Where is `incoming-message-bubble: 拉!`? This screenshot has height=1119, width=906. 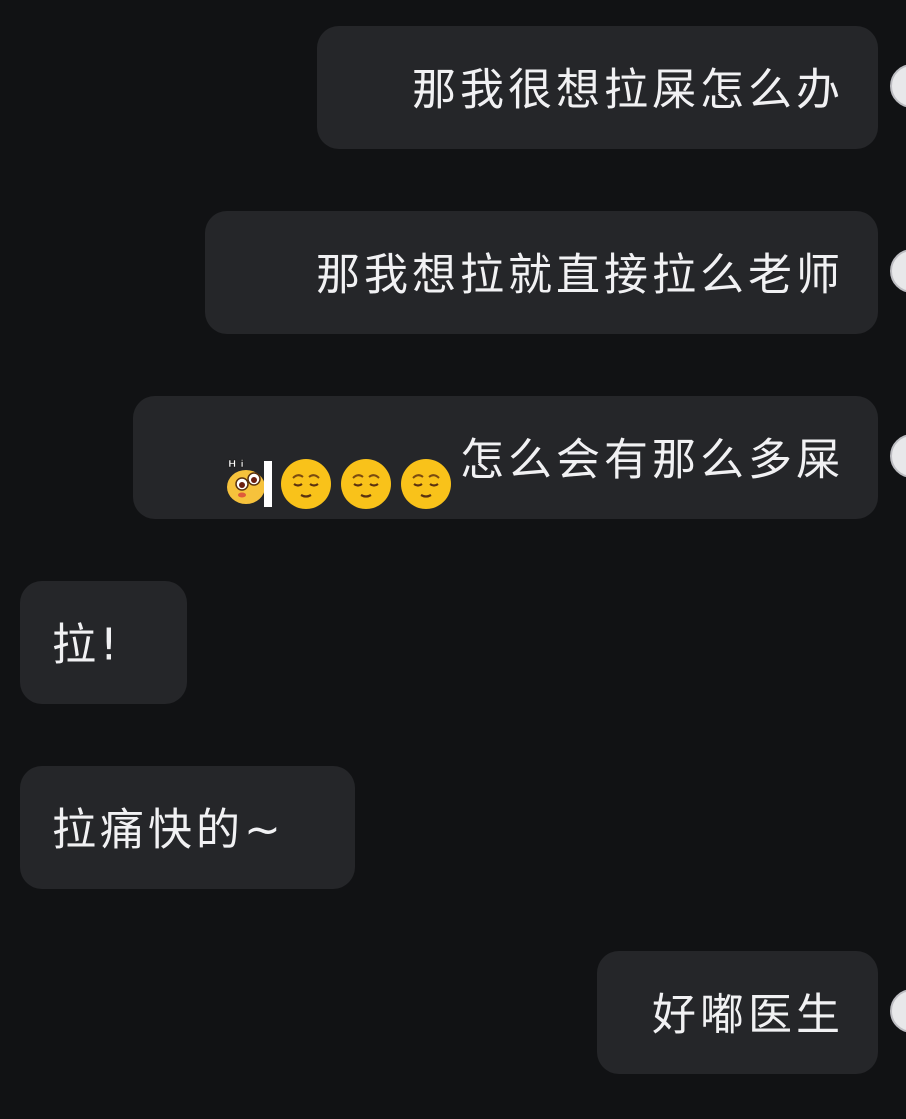 incoming-message-bubble: 拉! is located at coordinates (103, 642).